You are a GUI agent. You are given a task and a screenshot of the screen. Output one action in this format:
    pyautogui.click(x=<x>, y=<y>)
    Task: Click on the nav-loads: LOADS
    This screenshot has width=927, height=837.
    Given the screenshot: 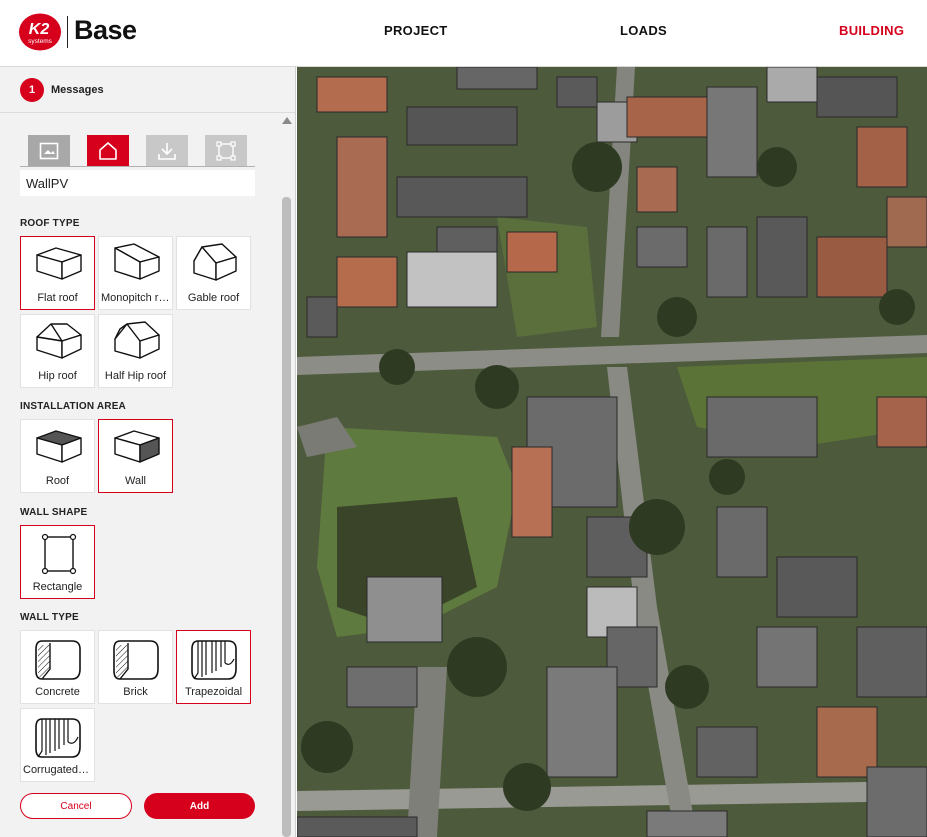 What is the action you would take?
    pyautogui.click(x=643, y=30)
    